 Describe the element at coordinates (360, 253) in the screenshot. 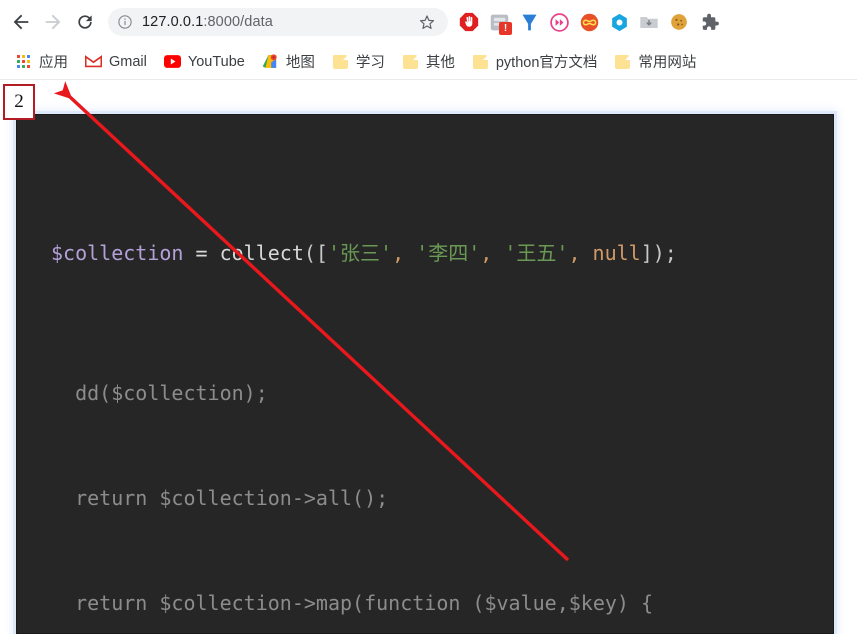

I see `token-string-1: '张三'` at that location.